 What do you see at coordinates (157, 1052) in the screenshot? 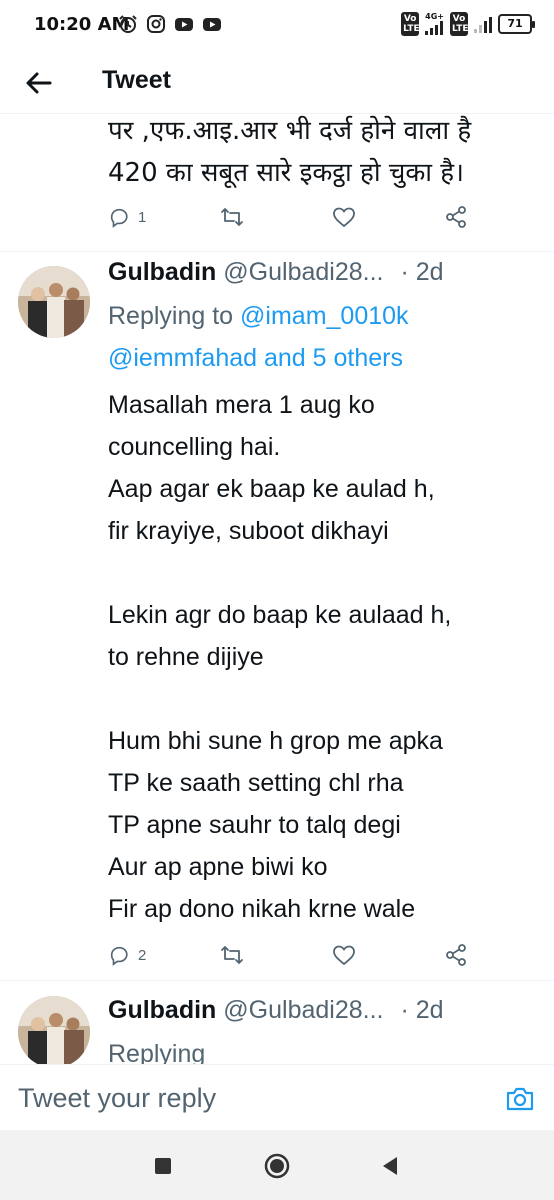
I see `replying-to: Replying` at bounding box center [157, 1052].